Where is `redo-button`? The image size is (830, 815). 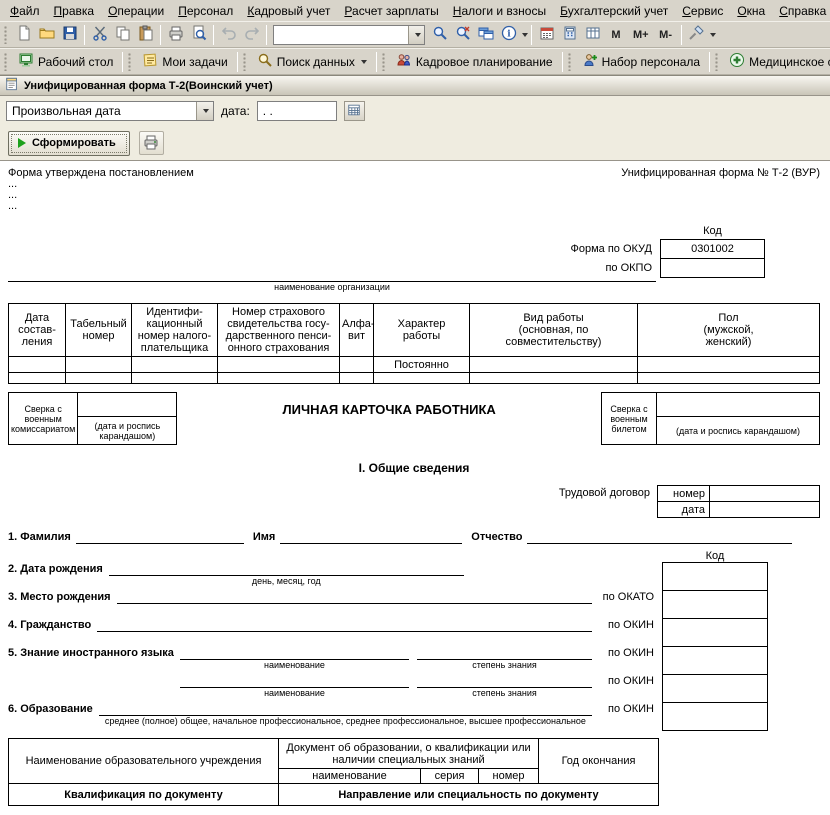
redo-button is located at coordinates (251, 35).